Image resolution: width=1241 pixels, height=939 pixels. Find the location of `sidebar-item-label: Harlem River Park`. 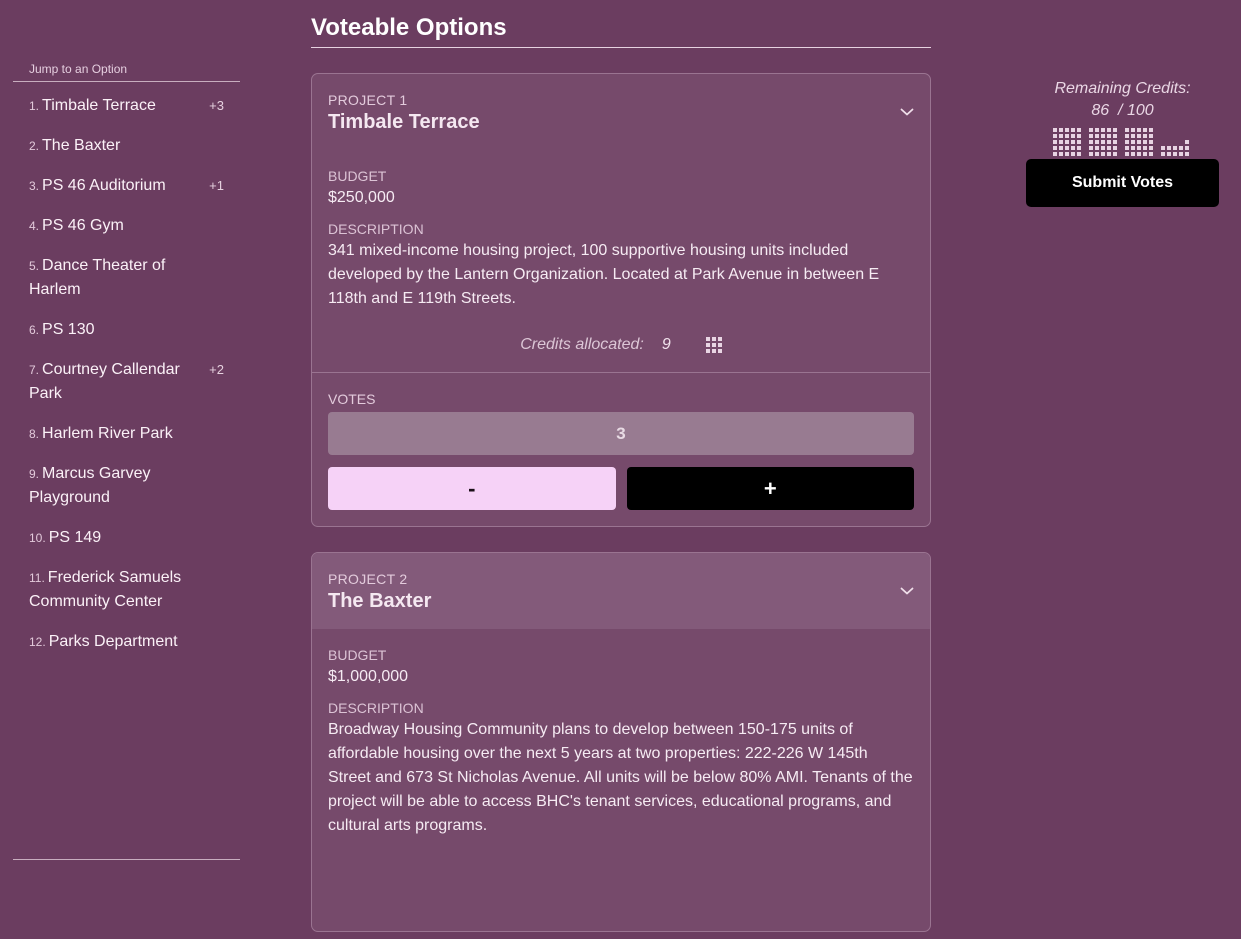

sidebar-item-label: Harlem River Park is located at coordinates (107, 433).